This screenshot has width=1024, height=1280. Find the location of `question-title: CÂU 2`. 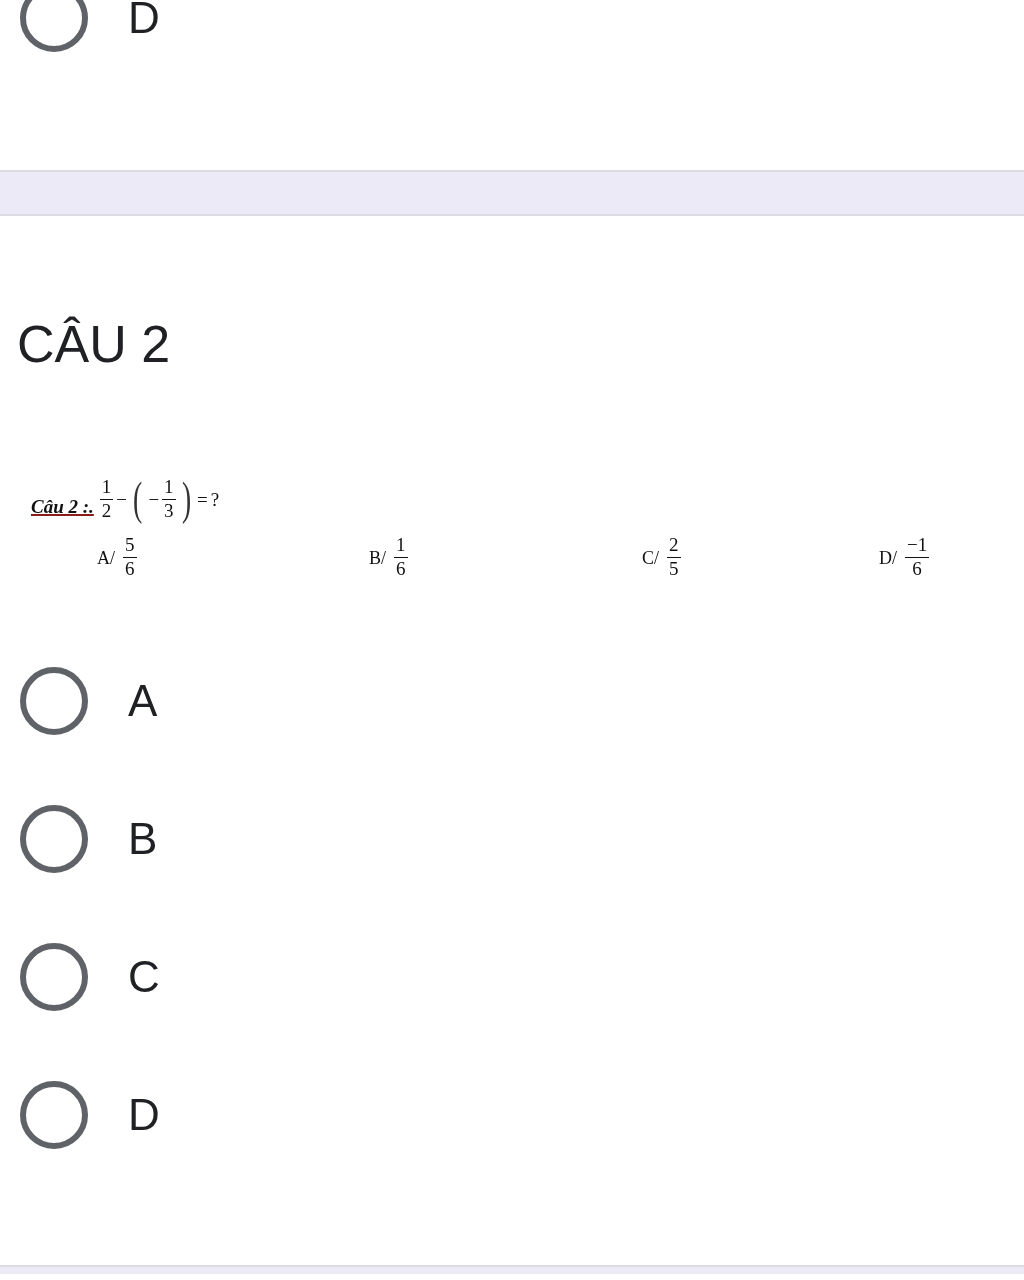

question-title: CÂU 2 is located at coordinates (94, 344).